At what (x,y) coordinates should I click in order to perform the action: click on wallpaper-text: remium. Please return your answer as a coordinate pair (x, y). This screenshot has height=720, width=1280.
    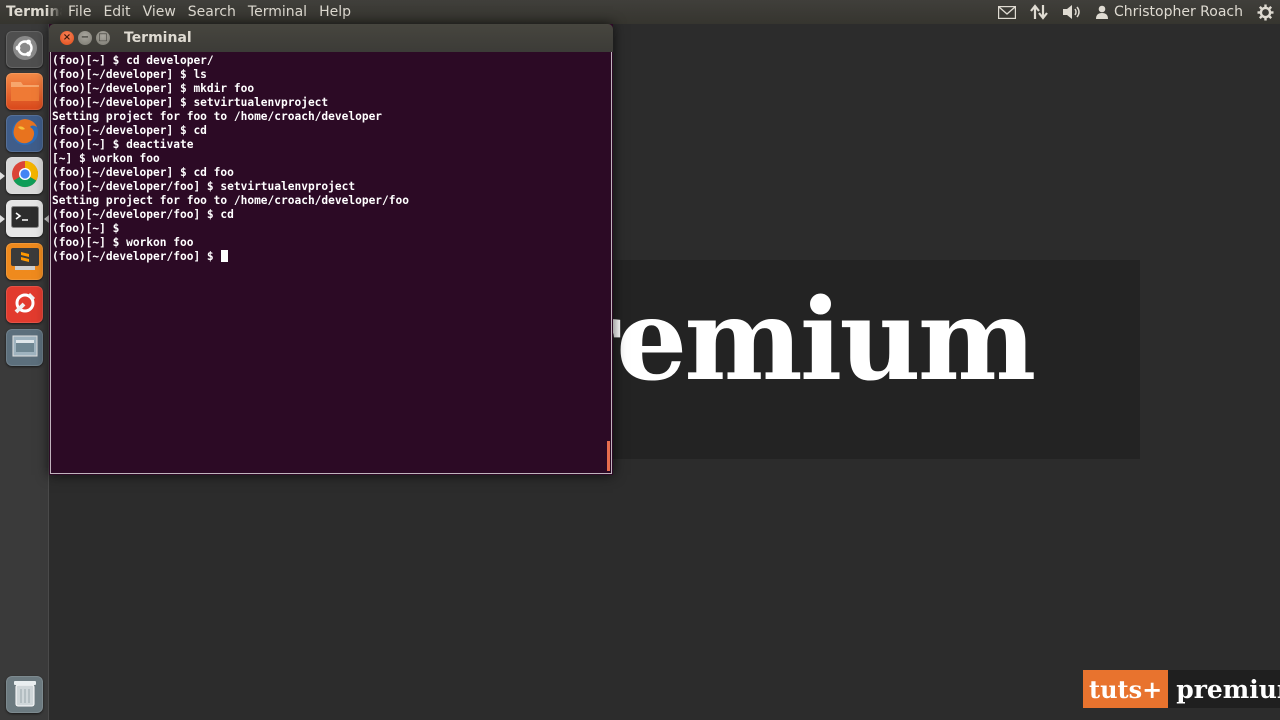
    Looking at the image, I should click on (798, 340).